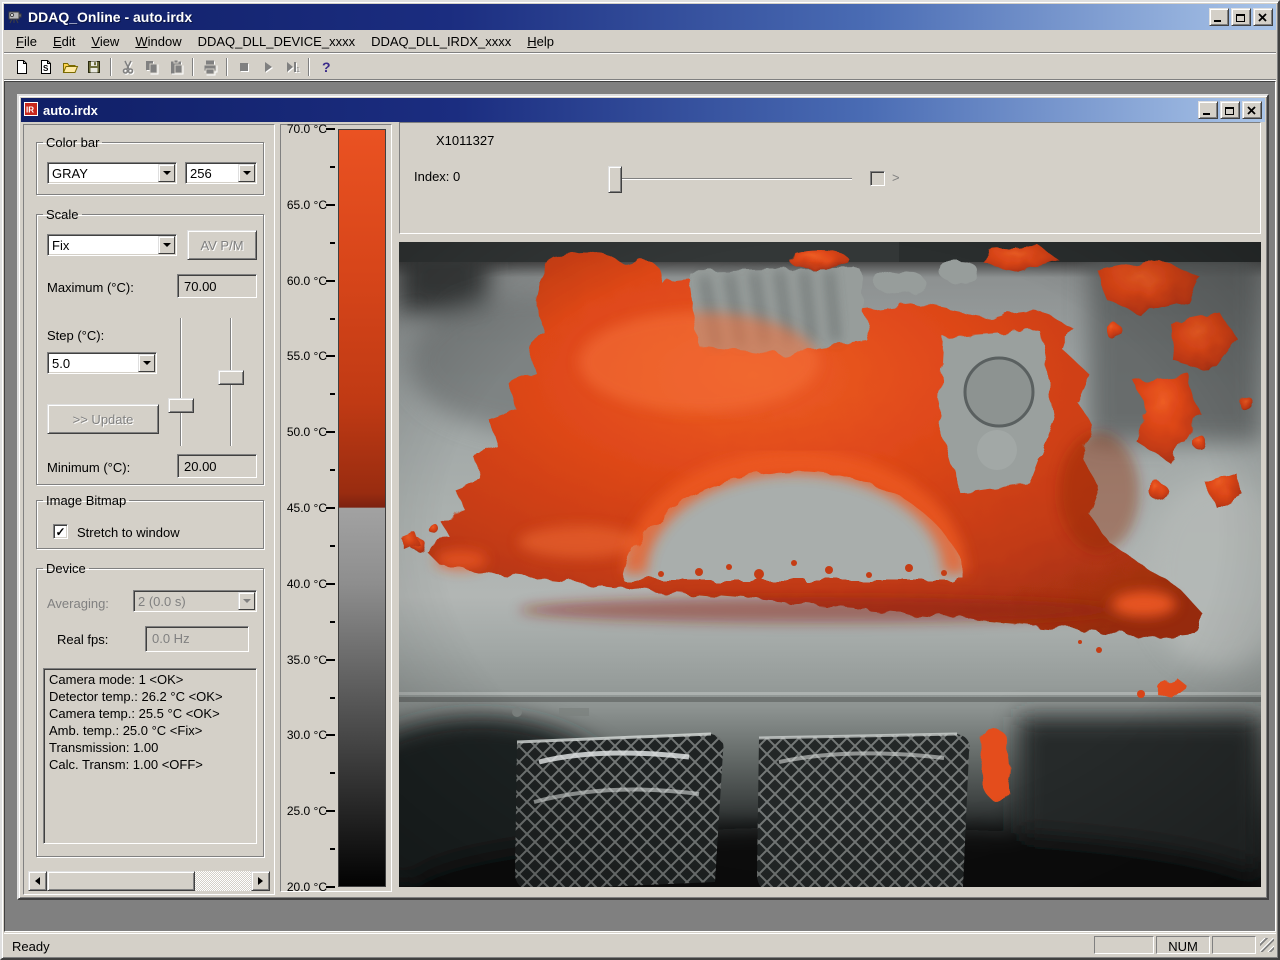 The width and height of the screenshot is (1280, 960). I want to click on copy-button, so click(152, 67).